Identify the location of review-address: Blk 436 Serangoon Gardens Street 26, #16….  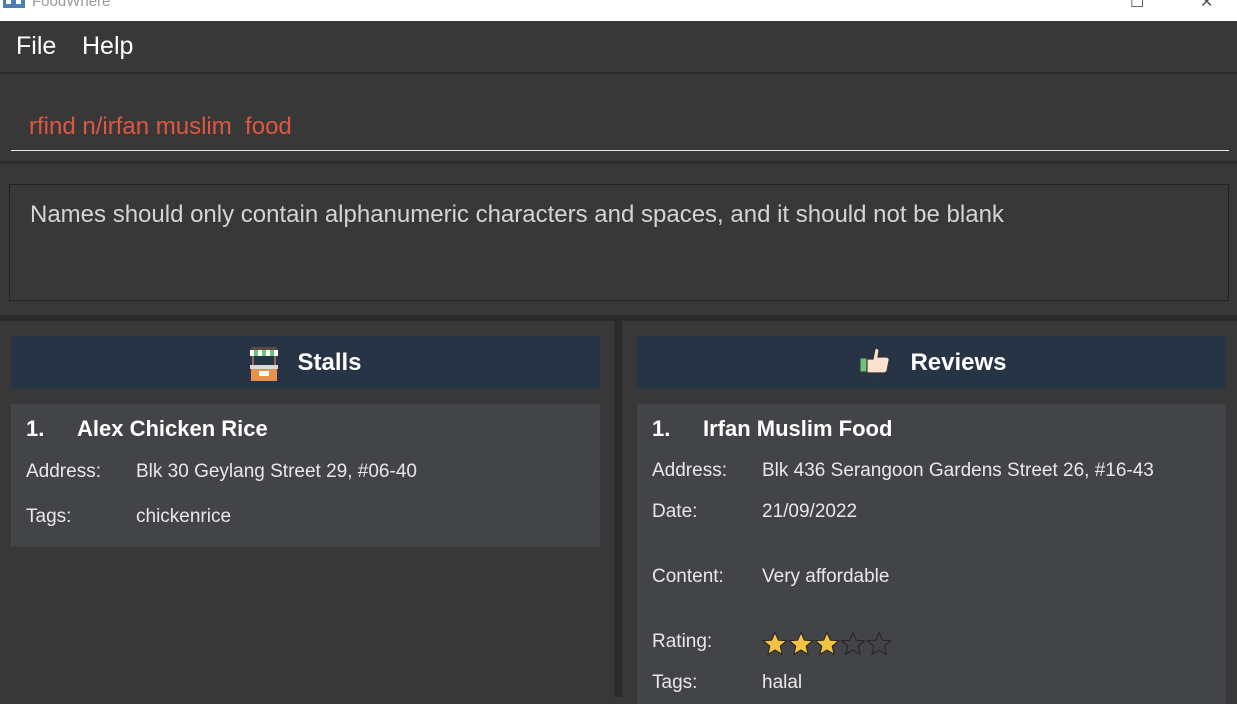
(958, 470).